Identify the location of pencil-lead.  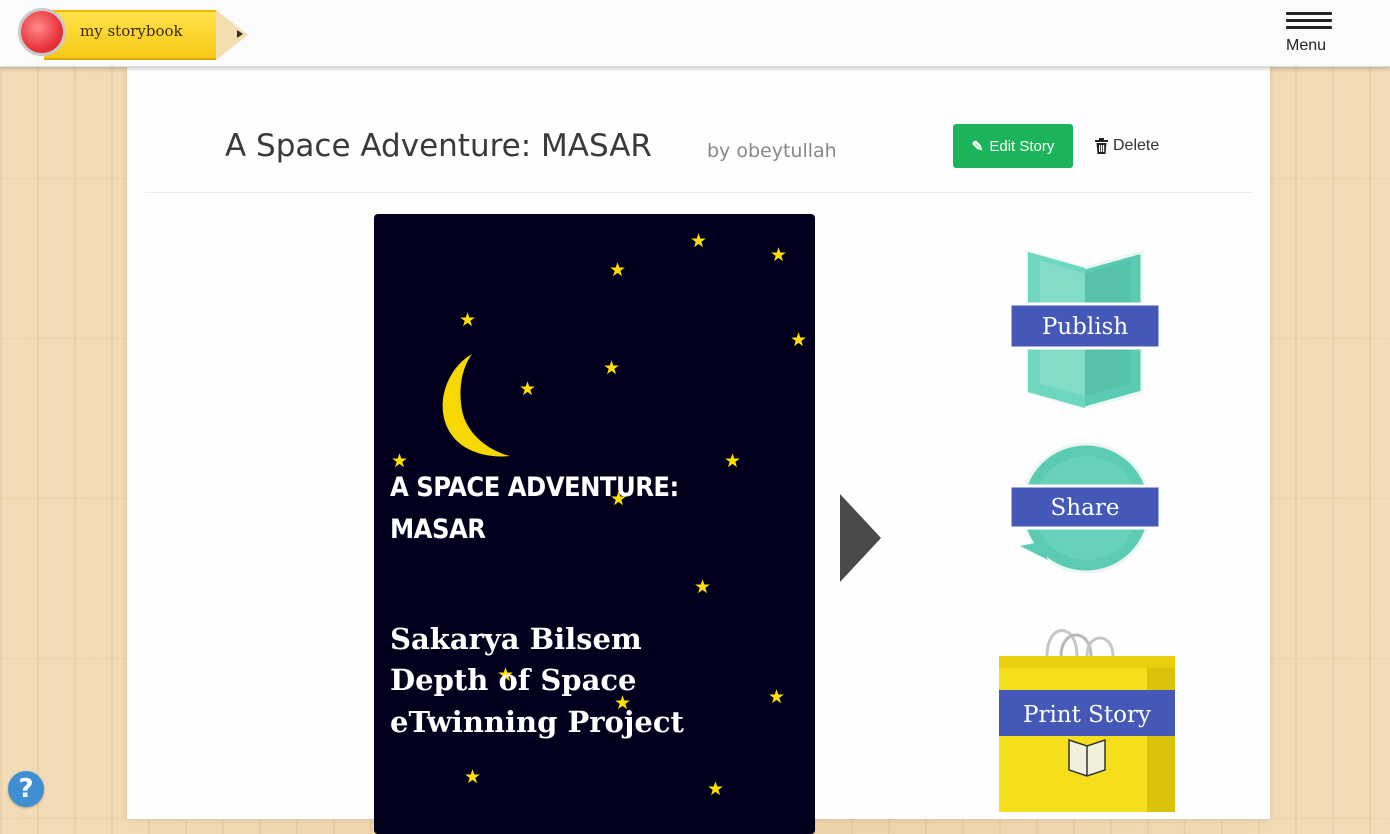
(240, 34).